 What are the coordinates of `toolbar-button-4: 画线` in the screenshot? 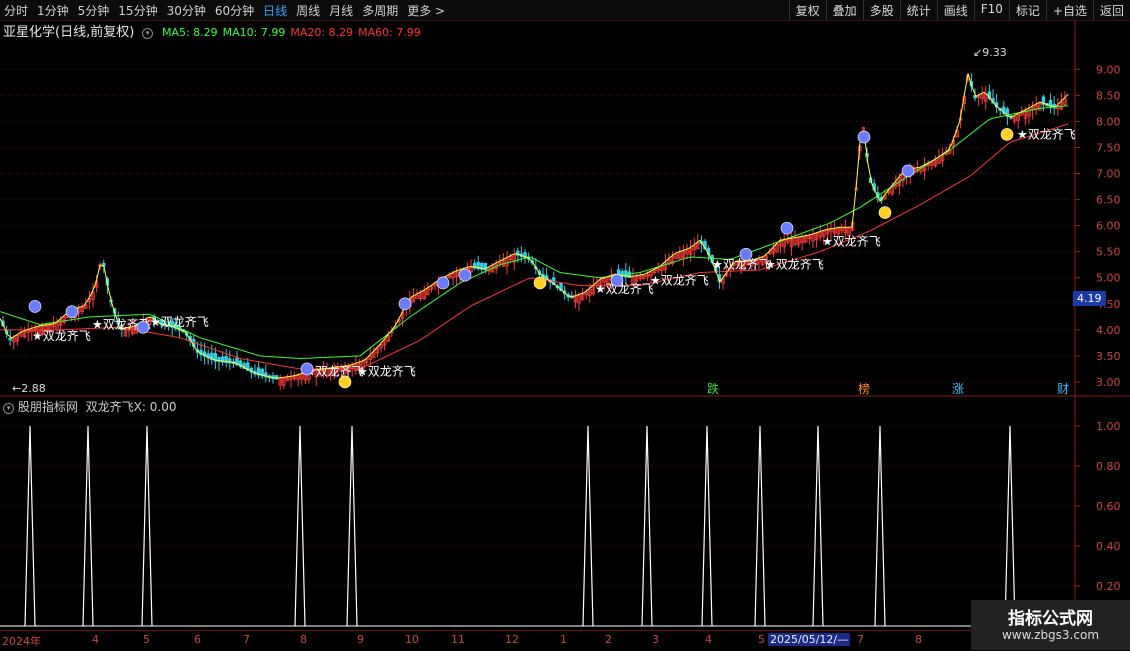 It's located at (955, 10).